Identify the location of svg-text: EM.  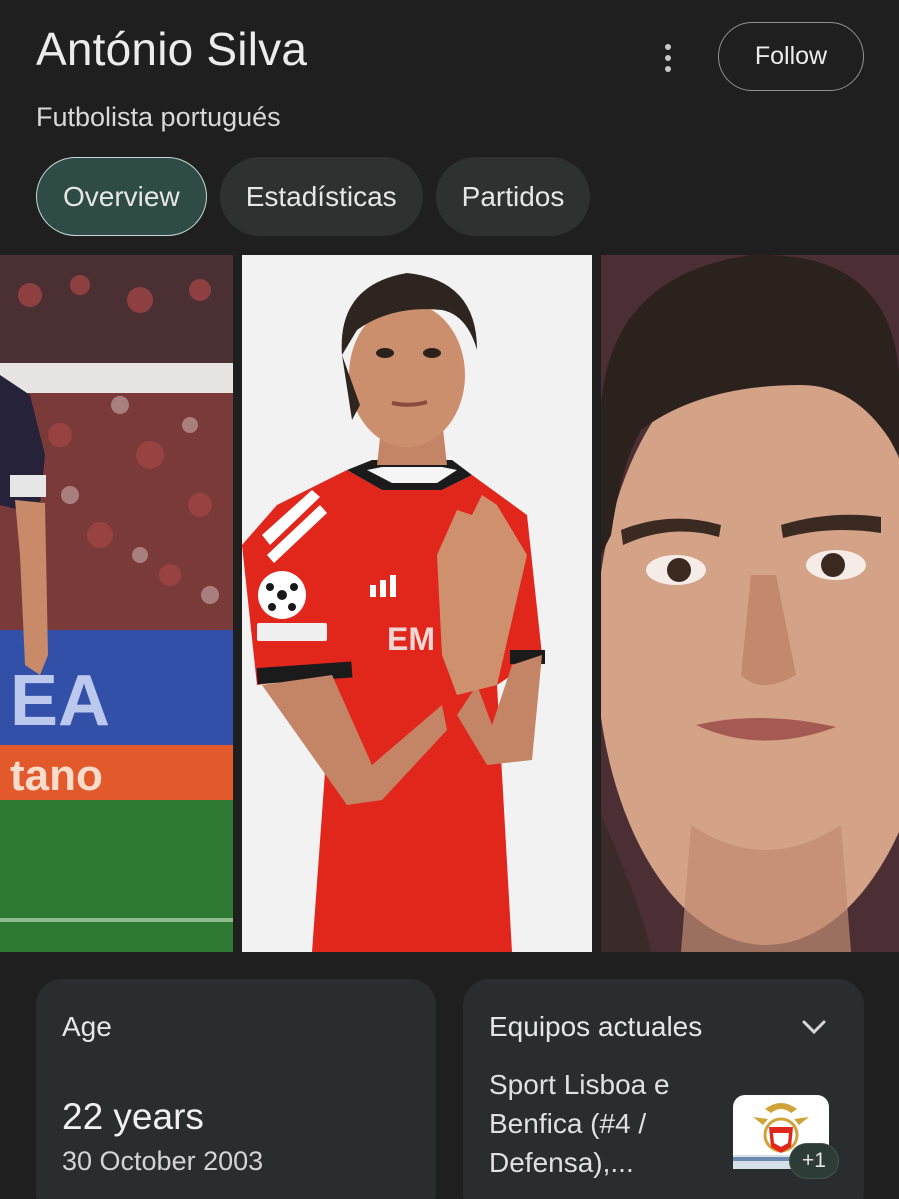
(411, 639).